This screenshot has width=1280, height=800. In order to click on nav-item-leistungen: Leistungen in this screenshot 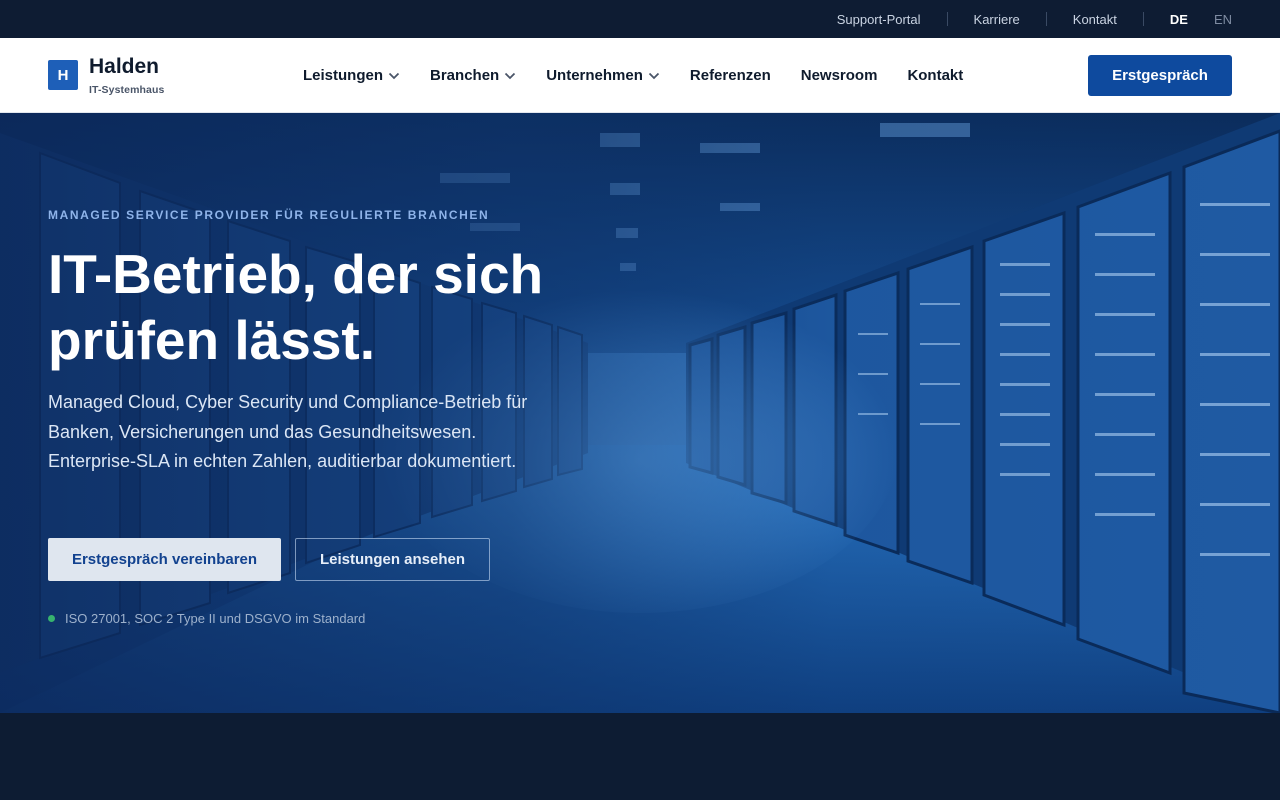, I will do `click(351, 75)`.